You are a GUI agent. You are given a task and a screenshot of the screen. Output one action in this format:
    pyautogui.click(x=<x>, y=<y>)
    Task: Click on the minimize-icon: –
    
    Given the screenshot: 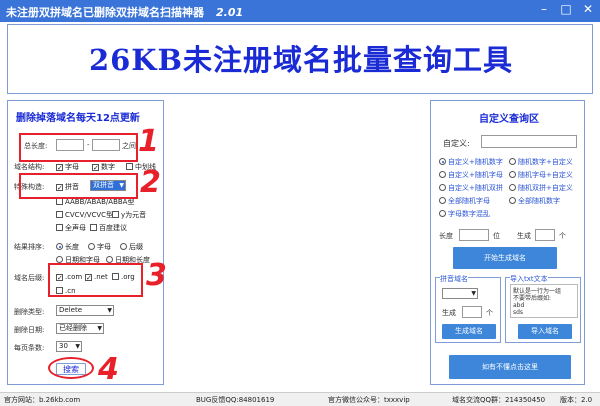 What is the action you would take?
    pyautogui.click(x=544, y=9)
    